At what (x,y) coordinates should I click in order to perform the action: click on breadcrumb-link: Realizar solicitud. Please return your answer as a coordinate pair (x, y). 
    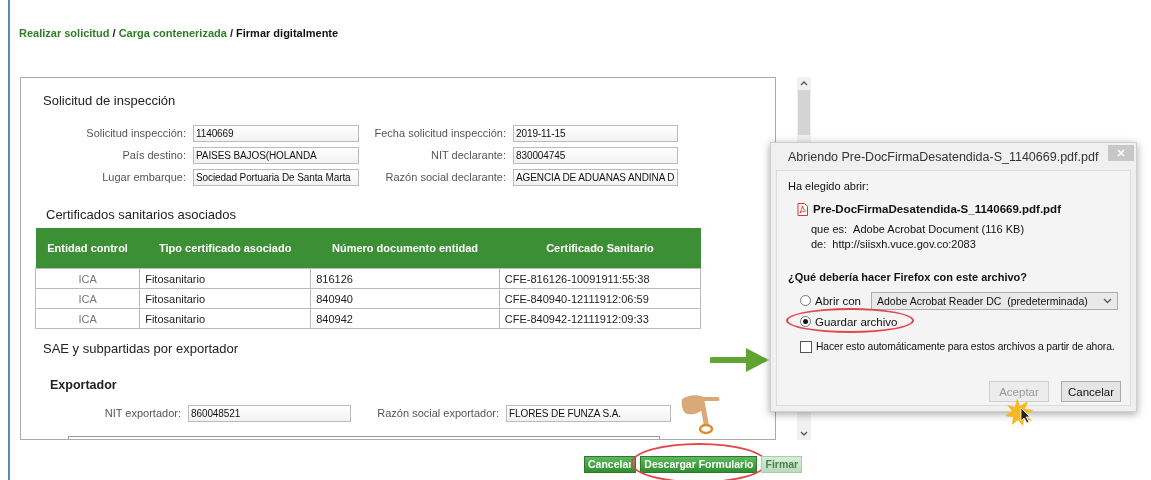
    Looking at the image, I should click on (64, 33).